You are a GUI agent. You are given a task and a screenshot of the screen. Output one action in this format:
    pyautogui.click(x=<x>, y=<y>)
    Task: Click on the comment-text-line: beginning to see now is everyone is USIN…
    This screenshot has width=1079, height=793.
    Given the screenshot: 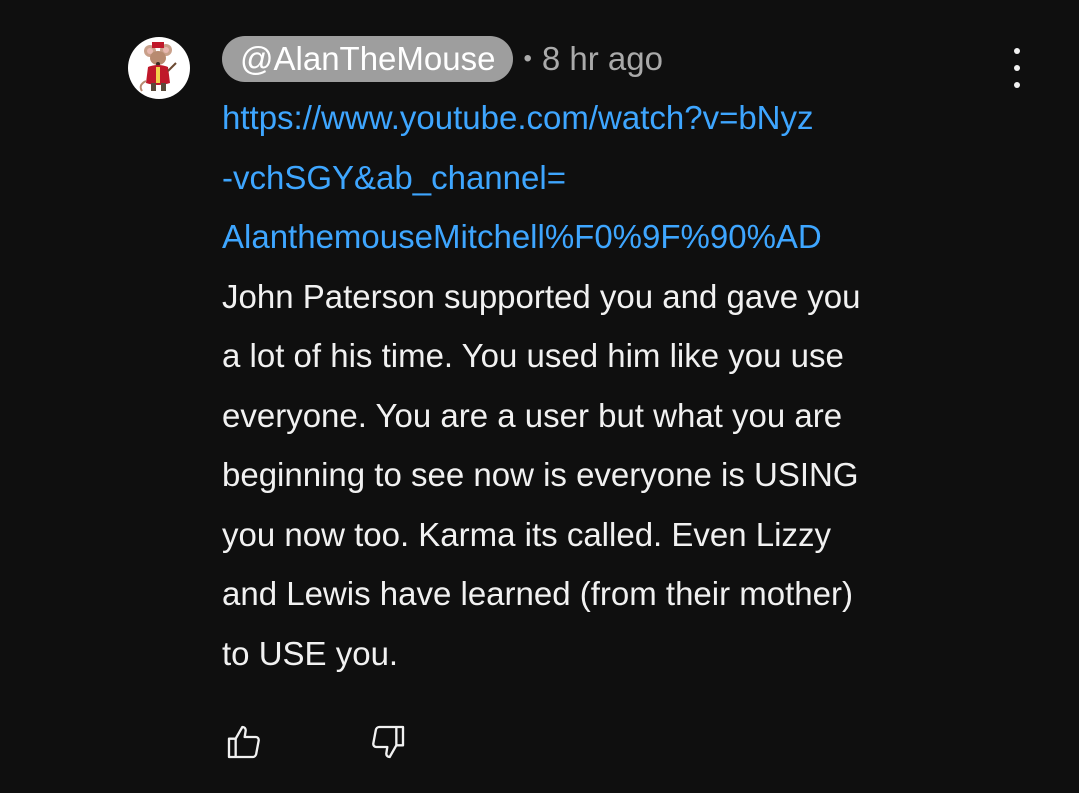 What is the action you would take?
    pyautogui.click(x=540, y=474)
    